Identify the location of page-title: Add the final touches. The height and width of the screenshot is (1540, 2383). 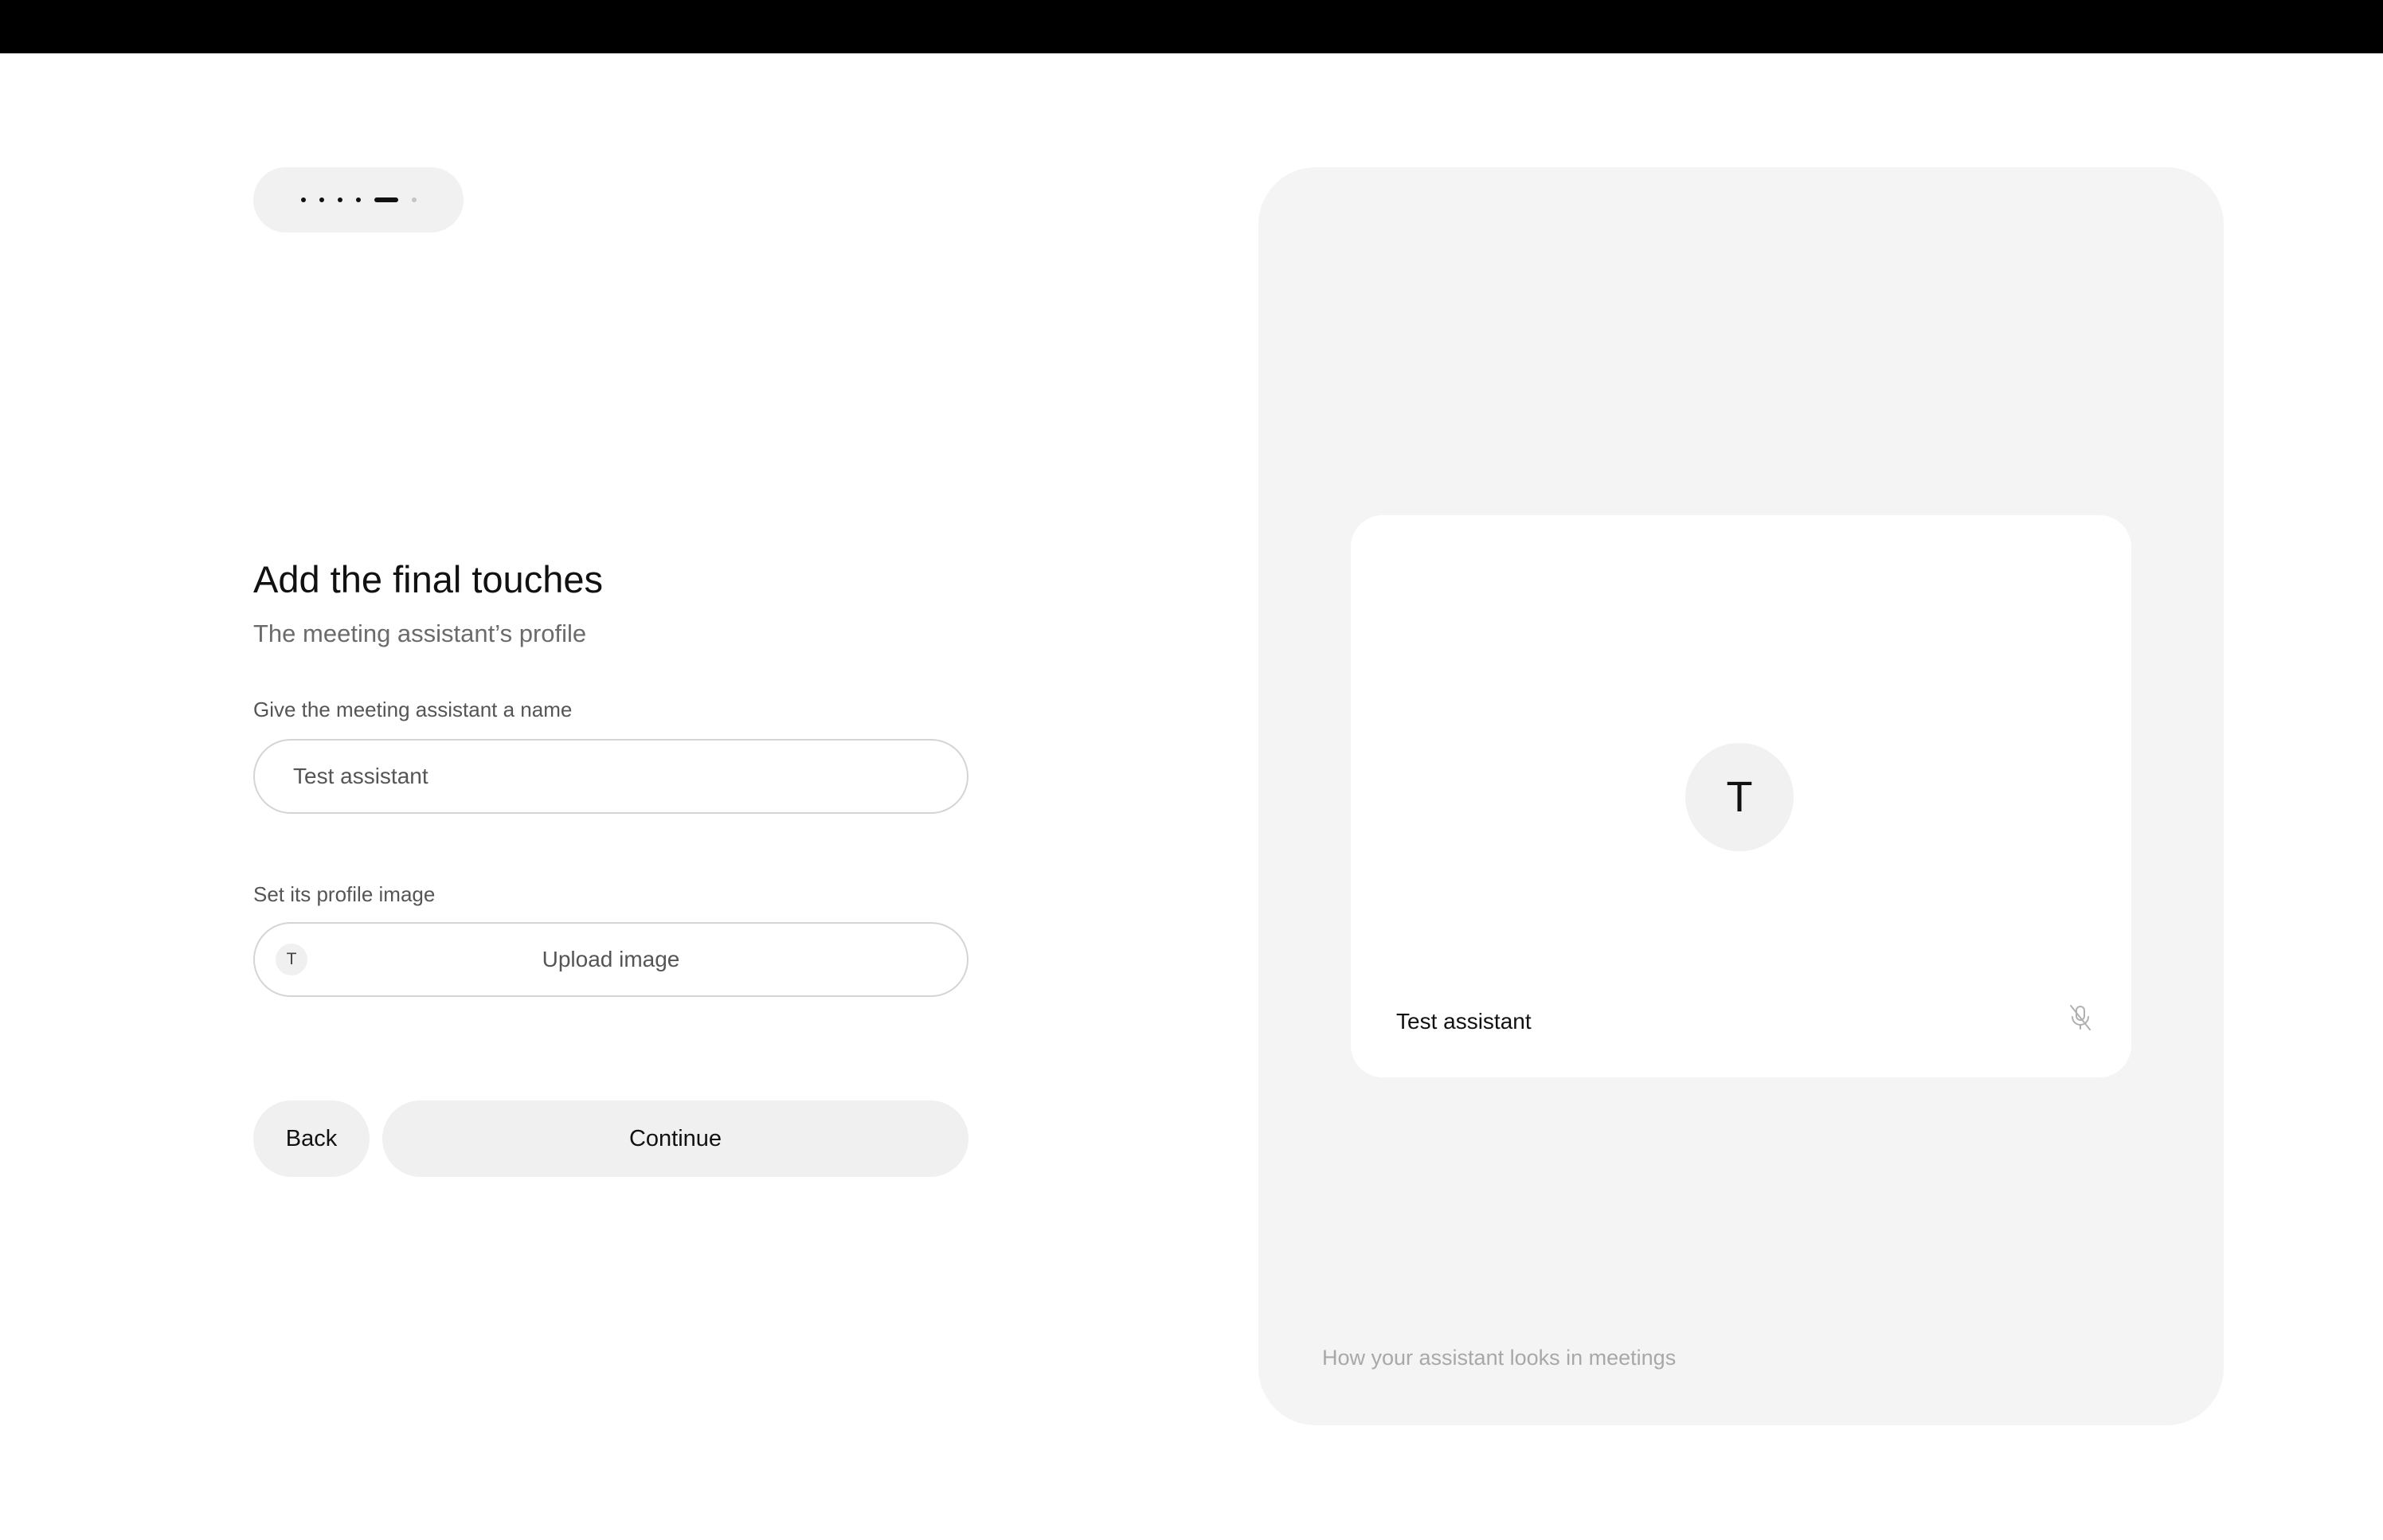
(428, 579).